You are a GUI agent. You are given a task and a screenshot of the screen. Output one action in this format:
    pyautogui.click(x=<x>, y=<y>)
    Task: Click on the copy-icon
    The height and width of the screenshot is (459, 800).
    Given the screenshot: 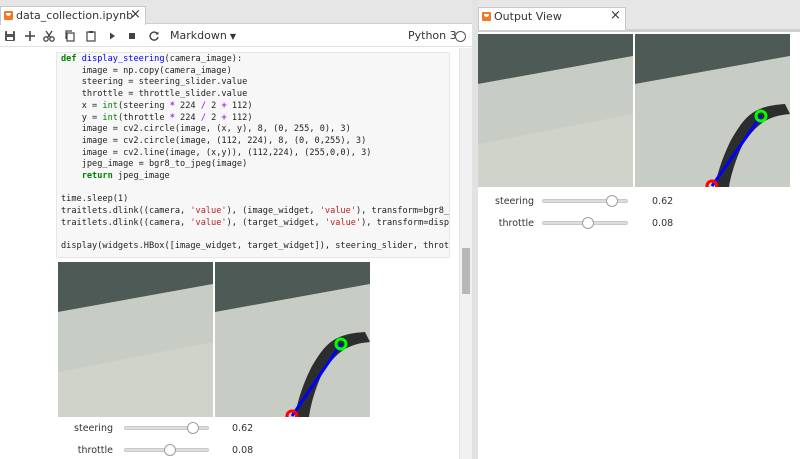 What is the action you would take?
    pyautogui.click(x=70, y=36)
    